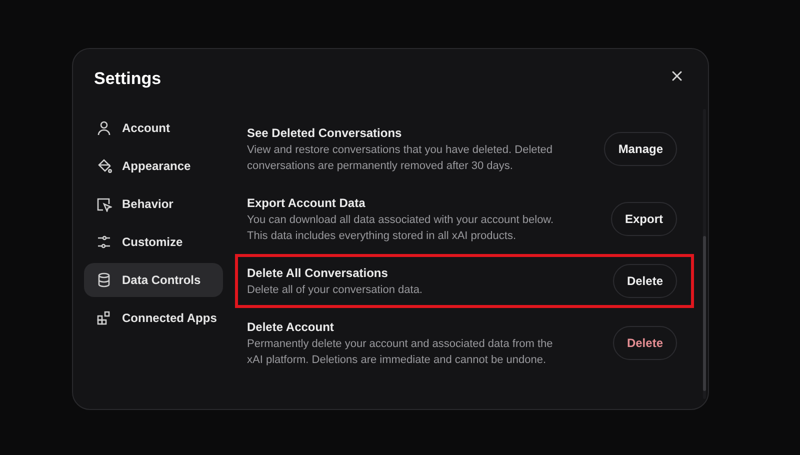 The height and width of the screenshot is (455, 800). I want to click on action-button: Delete, so click(644, 281).